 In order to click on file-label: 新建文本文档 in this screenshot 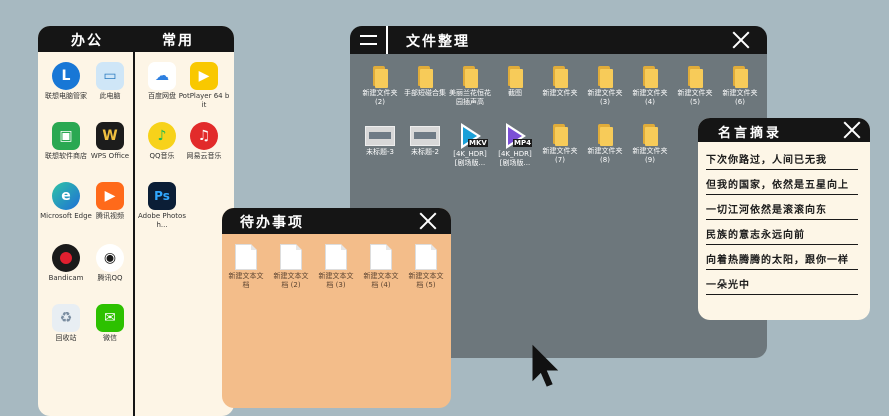, I will do `click(246, 280)`.